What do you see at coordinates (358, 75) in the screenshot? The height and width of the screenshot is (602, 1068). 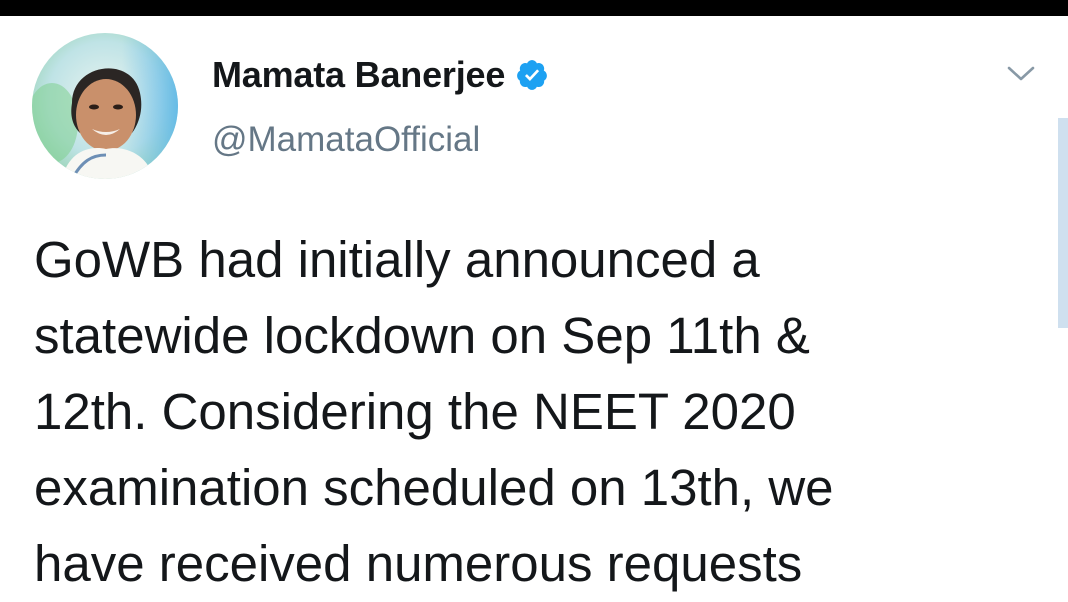 I see `author-display-name: Mamata Banerjee` at bounding box center [358, 75].